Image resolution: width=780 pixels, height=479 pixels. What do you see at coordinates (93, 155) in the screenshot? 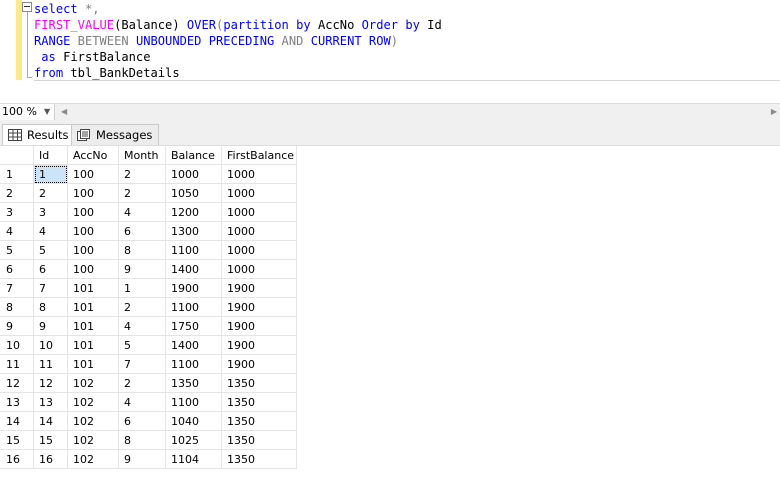
I see `column-header-accno: AccNo` at bounding box center [93, 155].